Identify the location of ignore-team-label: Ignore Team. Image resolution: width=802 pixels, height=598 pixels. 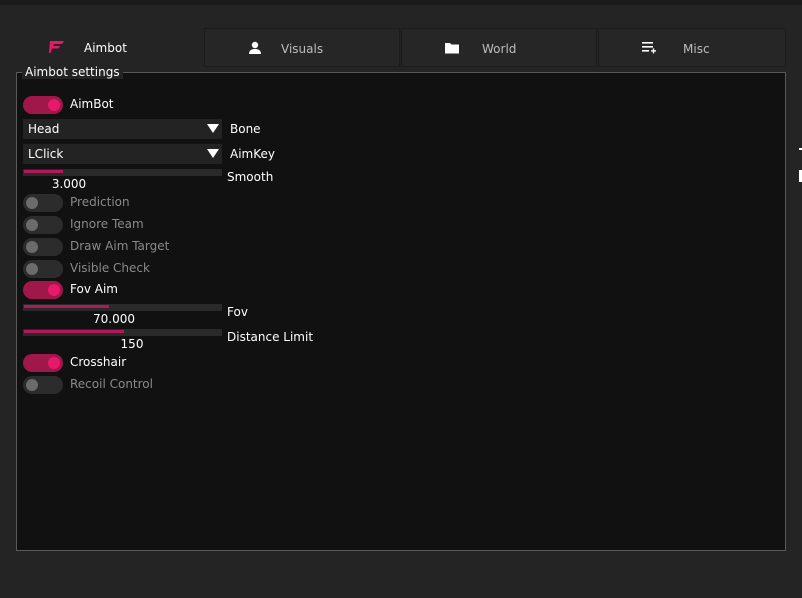
(107, 224).